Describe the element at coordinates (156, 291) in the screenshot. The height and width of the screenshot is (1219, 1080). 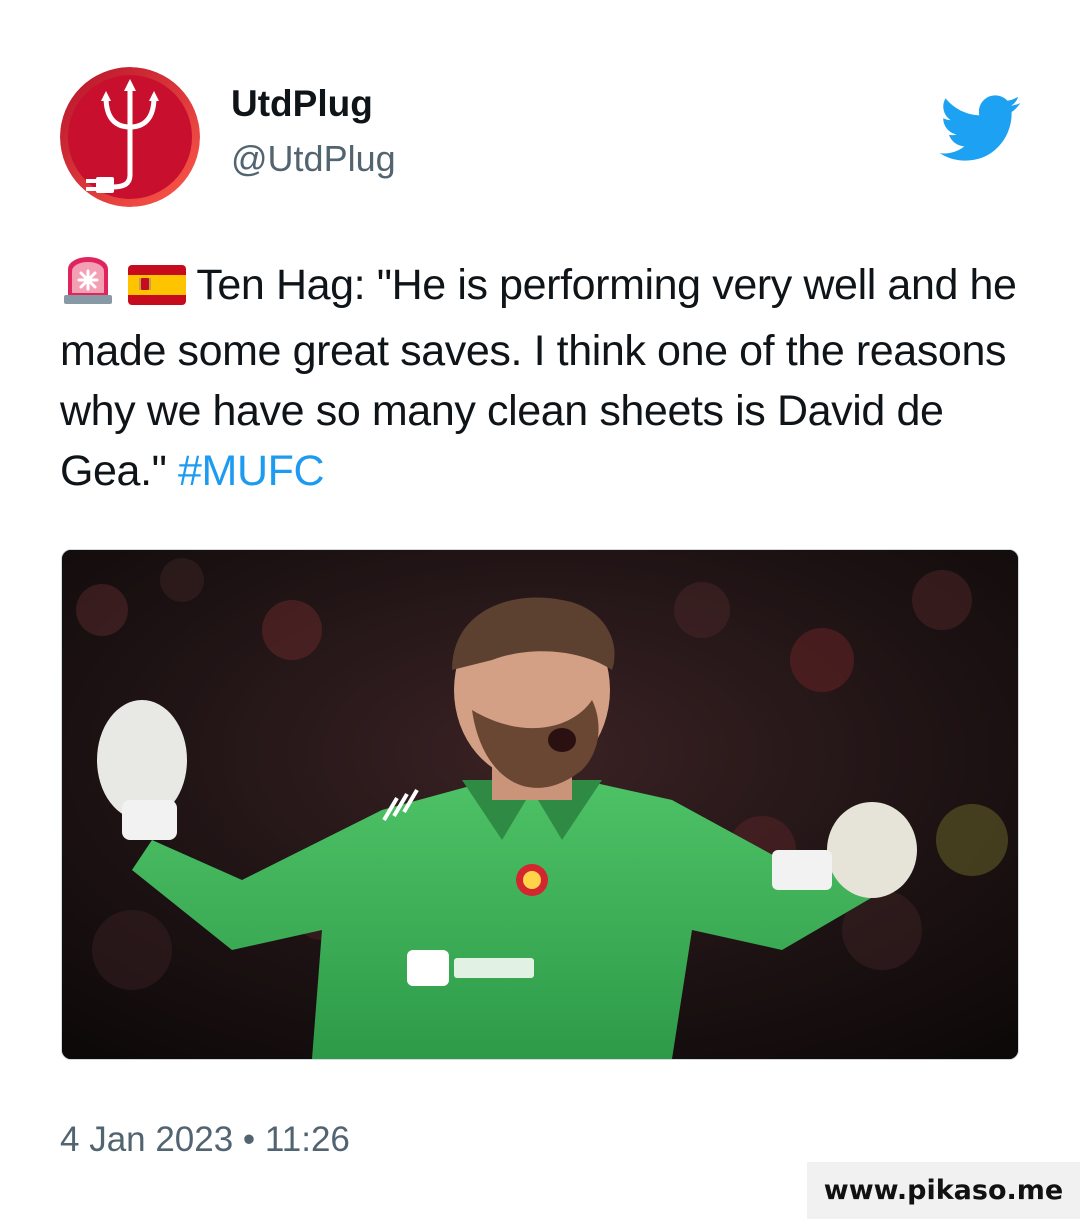
I see `spain-flag-emoji` at that location.